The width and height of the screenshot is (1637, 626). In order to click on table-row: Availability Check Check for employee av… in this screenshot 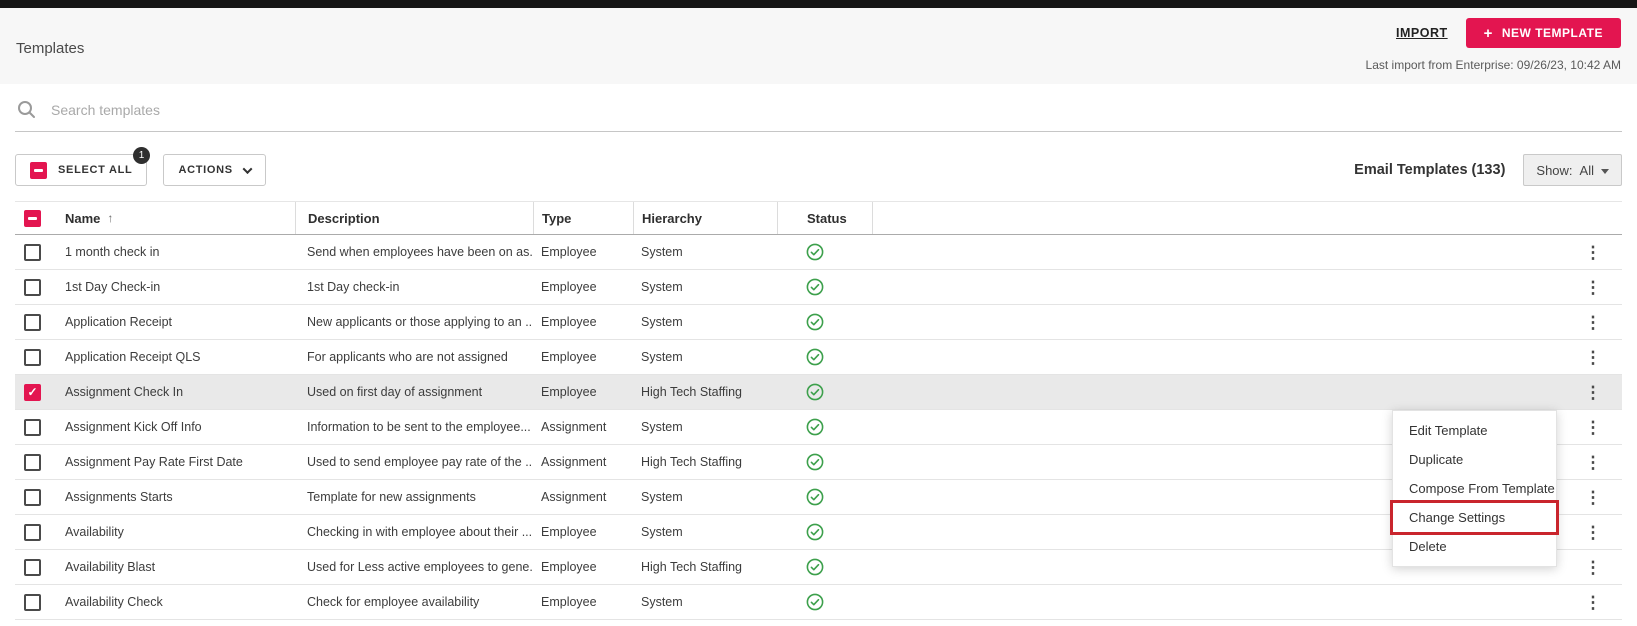, I will do `click(818, 602)`.